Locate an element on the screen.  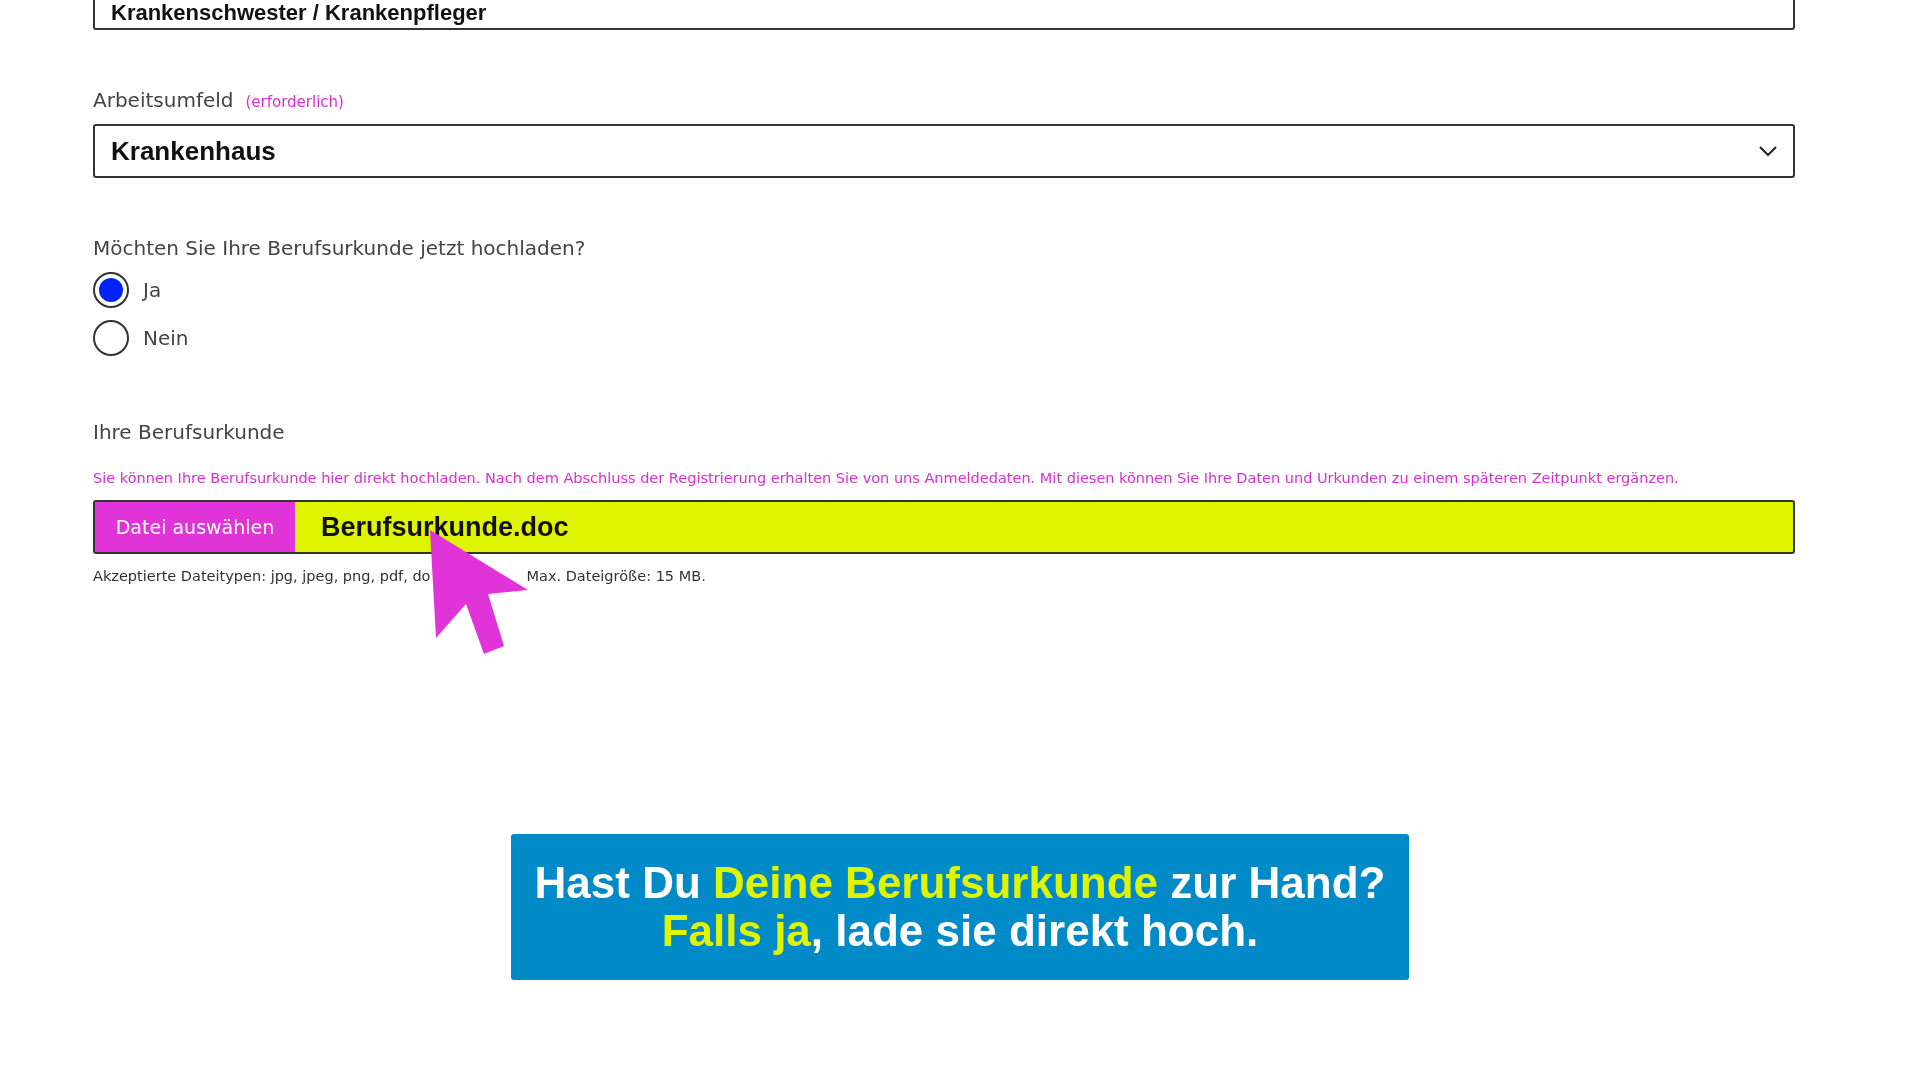
hint-text: Max. Dateigröße: 15 MB. is located at coordinates (616, 576).